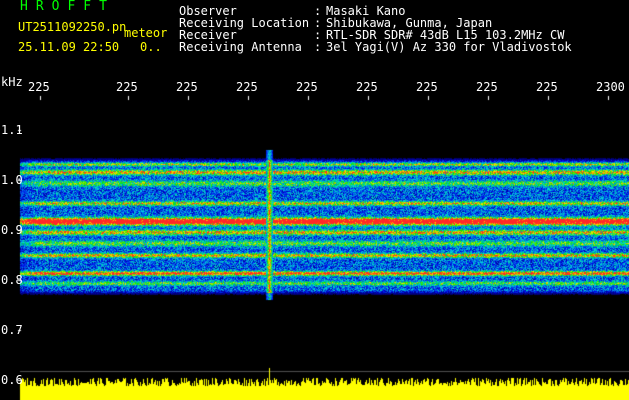  What do you see at coordinates (12, 330) in the screenshot?
I see `y-tick-label: 0.7` at bounding box center [12, 330].